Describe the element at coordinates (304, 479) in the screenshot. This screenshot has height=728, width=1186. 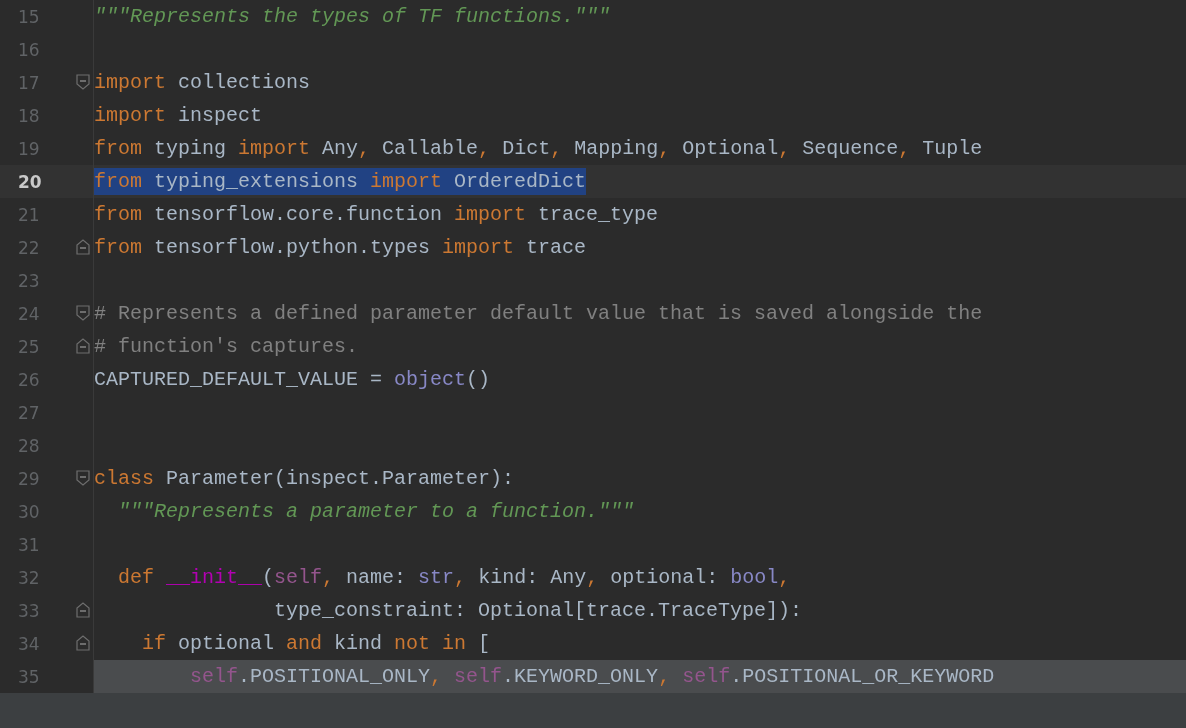
I see `code-line: class Parameter(inspect.Parameter):` at that location.